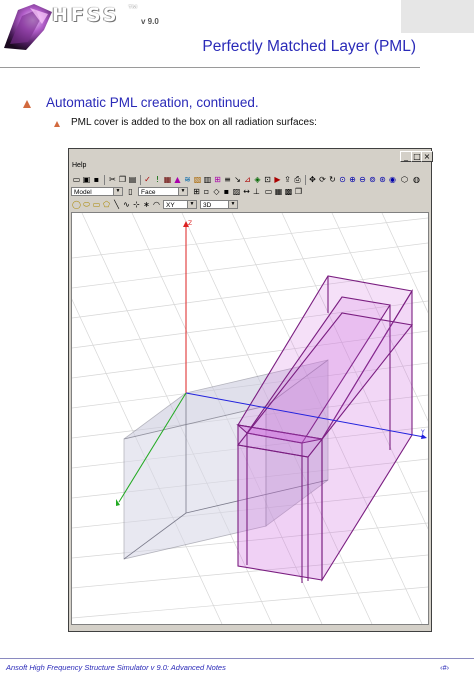 The image size is (474, 684). I want to click on logo-trademark: ™, so click(133, 9).